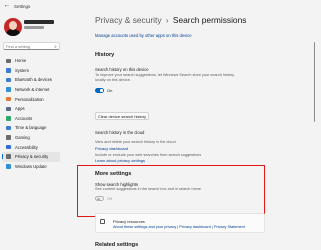 The height and width of the screenshot is (250, 321). I want to click on gaming-icon, so click(8, 137).